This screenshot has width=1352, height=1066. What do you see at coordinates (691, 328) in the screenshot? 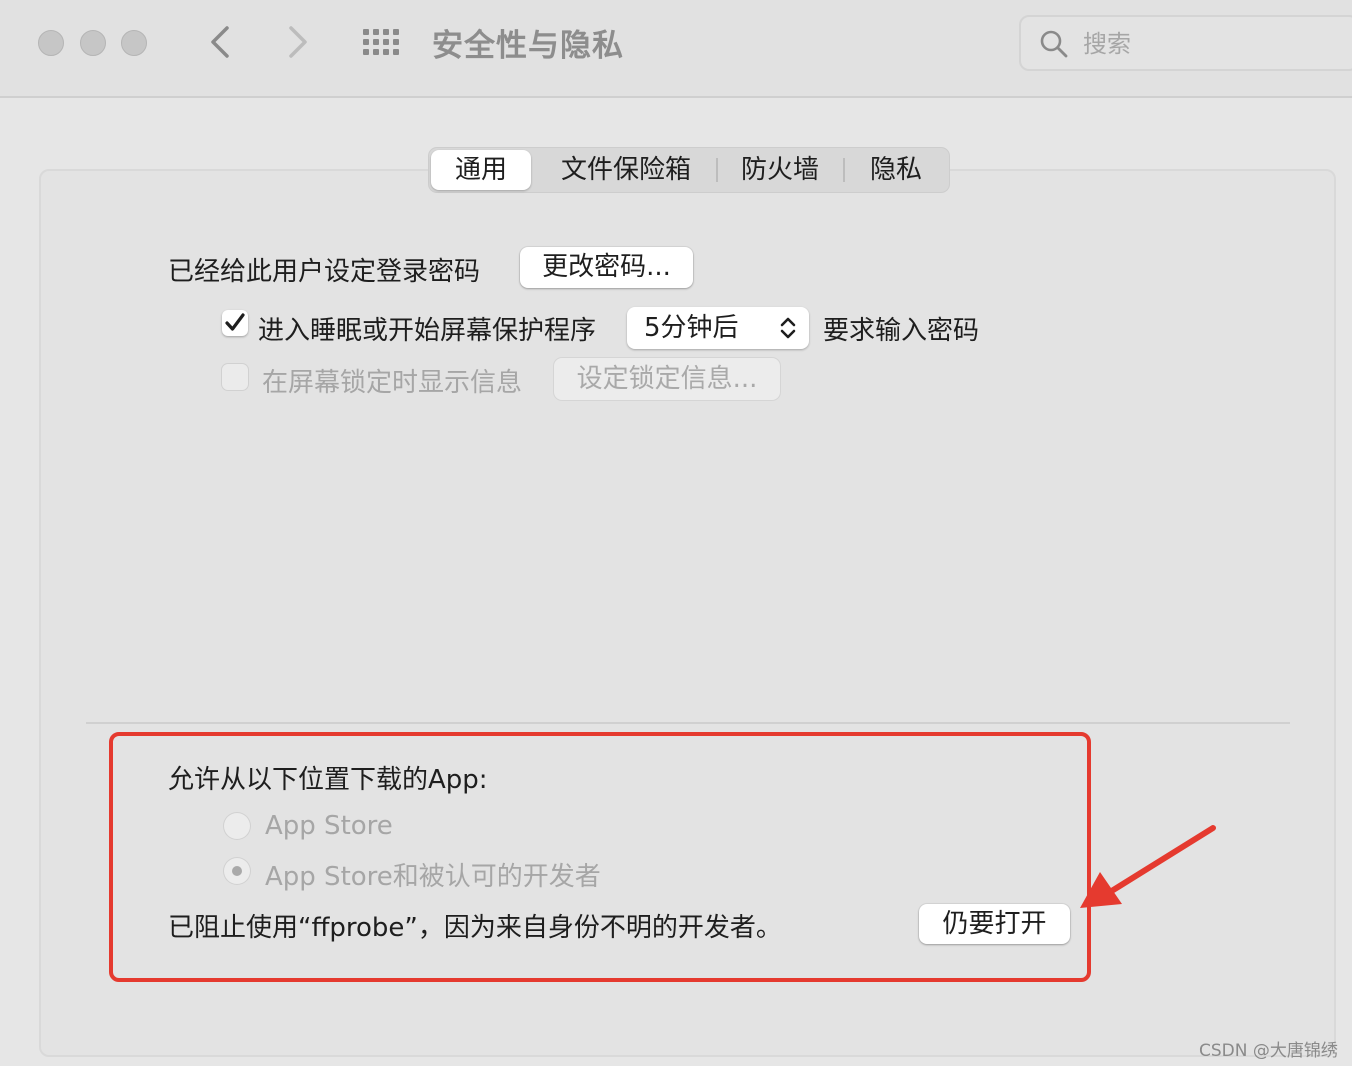
I see `password-delay-value: 5分钟后` at bounding box center [691, 328].